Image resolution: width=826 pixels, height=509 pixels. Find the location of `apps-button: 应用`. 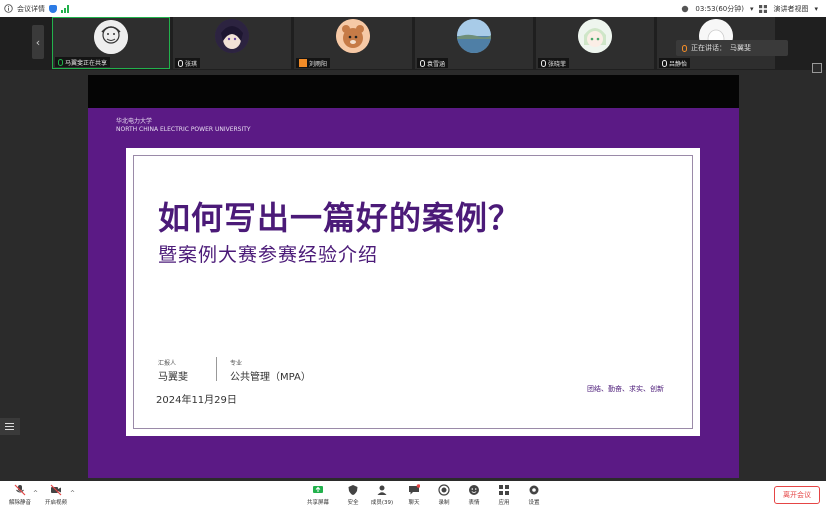

apps-button: 应用 is located at coordinates (504, 495).